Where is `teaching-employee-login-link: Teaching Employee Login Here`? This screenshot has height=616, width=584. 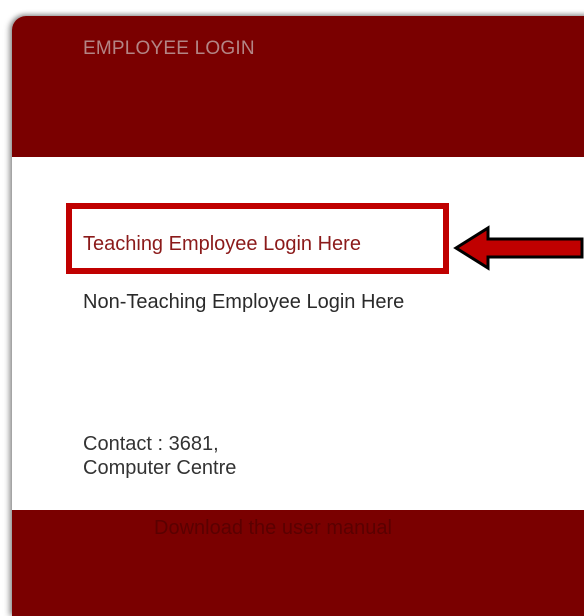
teaching-employee-login-link: Teaching Employee Login Here is located at coordinates (222, 244).